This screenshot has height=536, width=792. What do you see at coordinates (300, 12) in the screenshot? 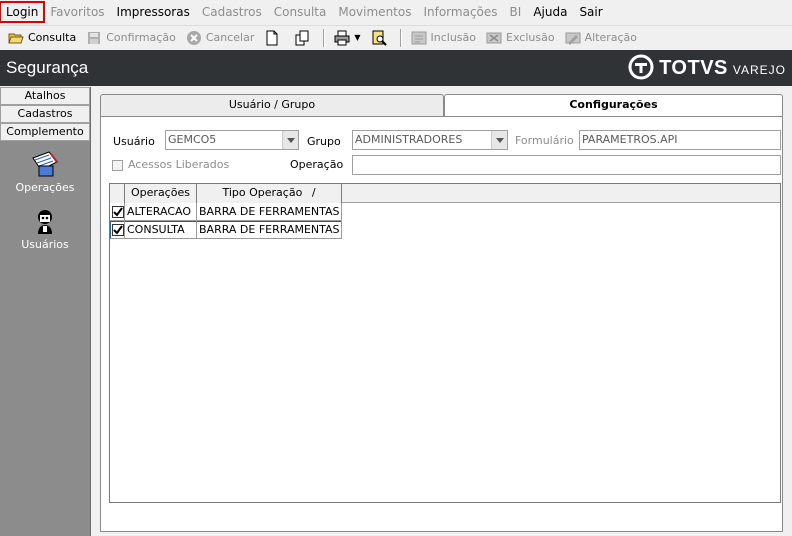
I see `menu-consulta: Consulta` at bounding box center [300, 12].